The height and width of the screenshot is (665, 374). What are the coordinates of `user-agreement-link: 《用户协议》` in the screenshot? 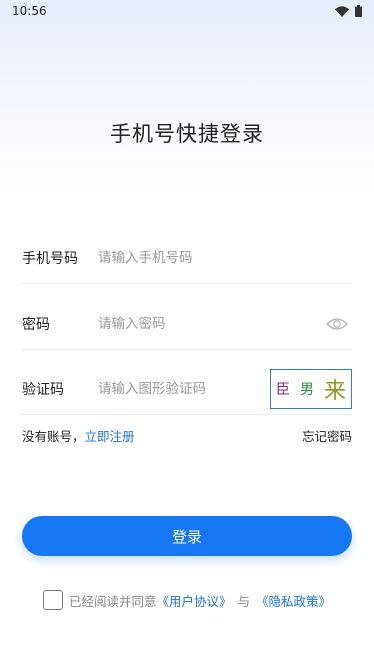 It's located at (193, 600).